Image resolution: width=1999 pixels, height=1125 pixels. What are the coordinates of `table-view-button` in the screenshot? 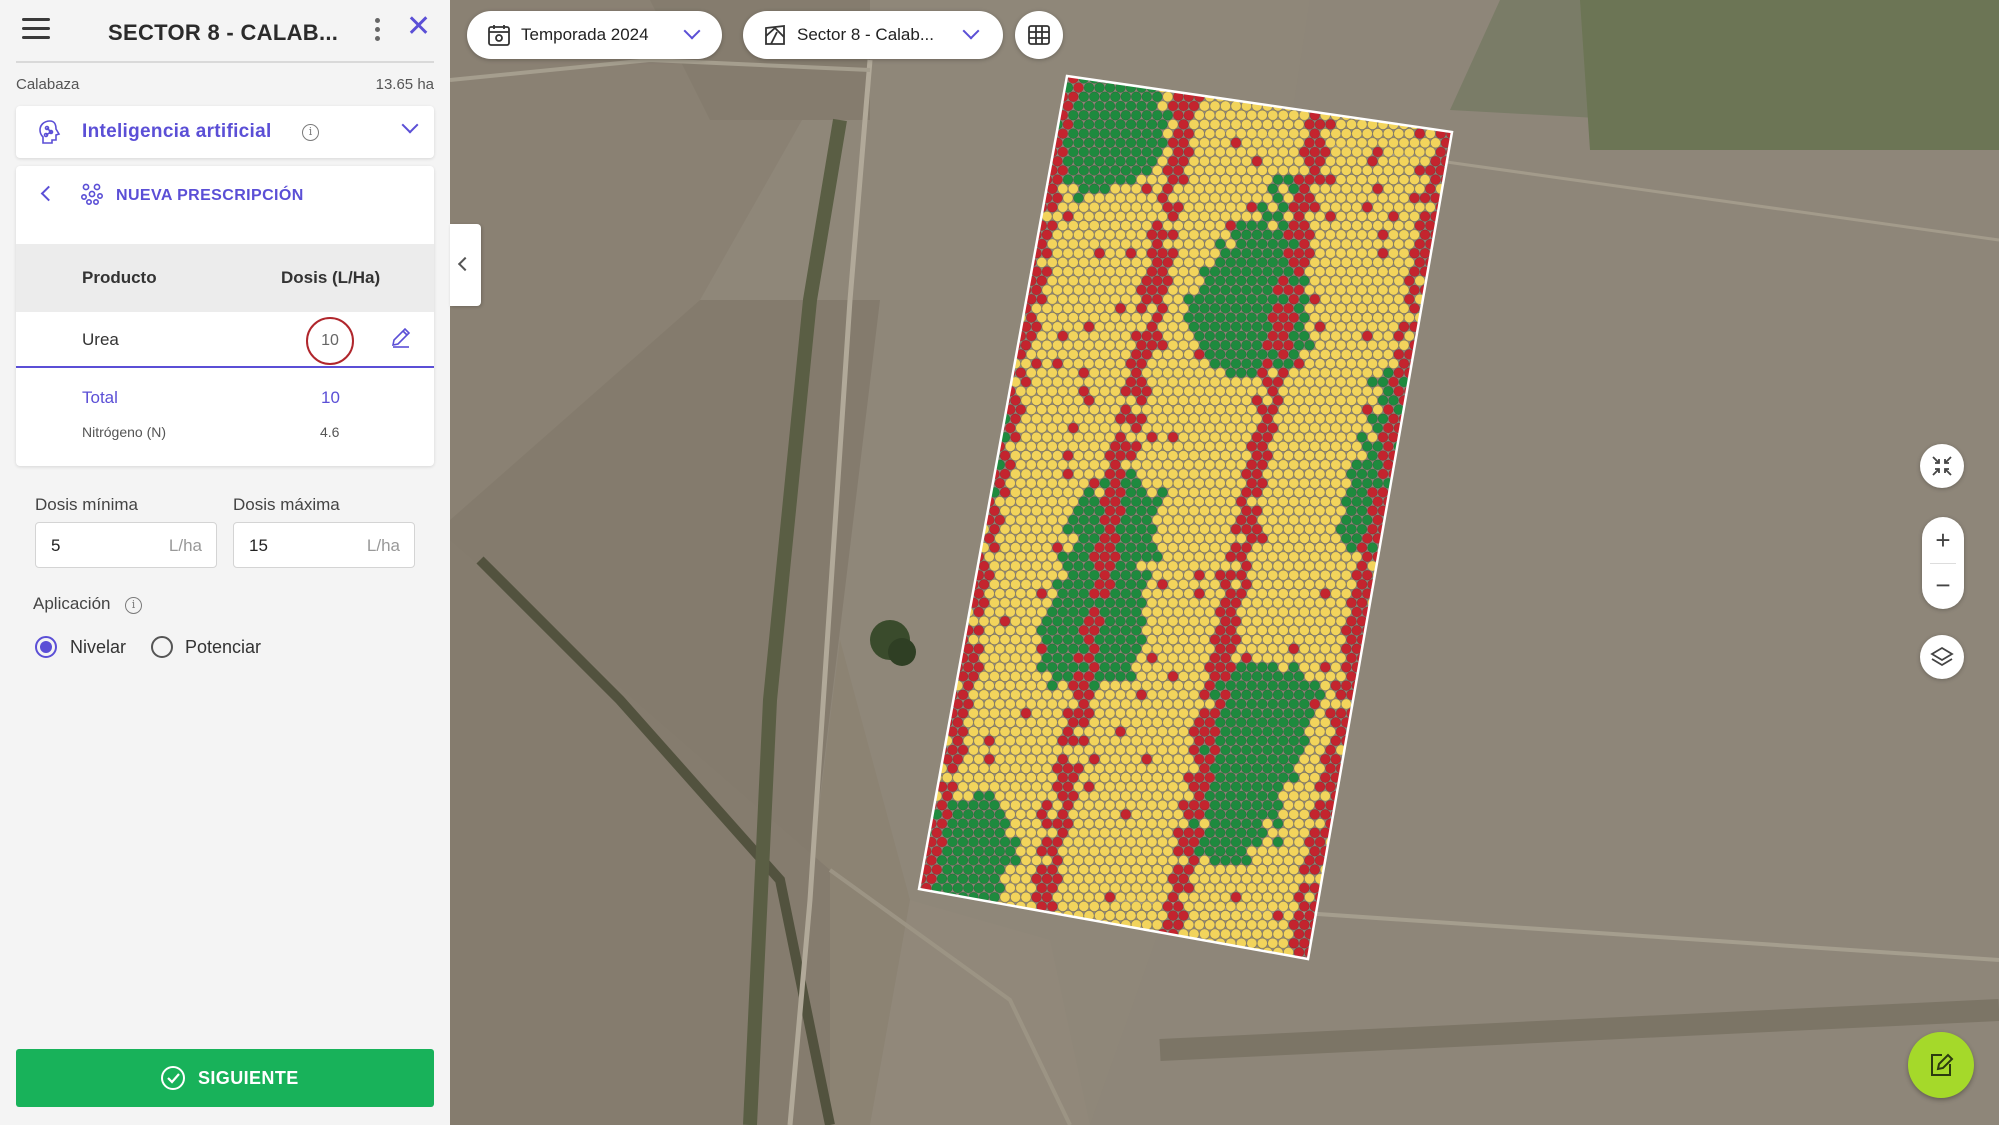 It's located at (1039, 35).